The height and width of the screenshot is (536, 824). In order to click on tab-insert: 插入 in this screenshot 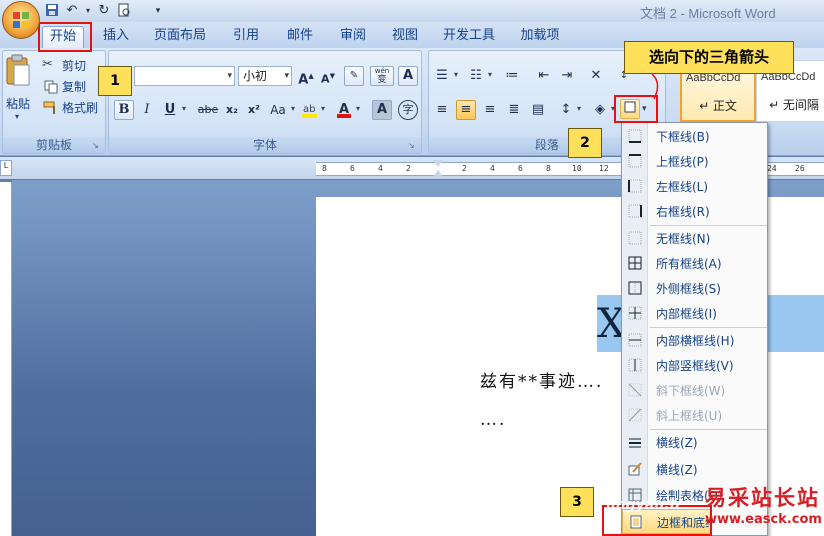, I will do `click(116, 37)`.